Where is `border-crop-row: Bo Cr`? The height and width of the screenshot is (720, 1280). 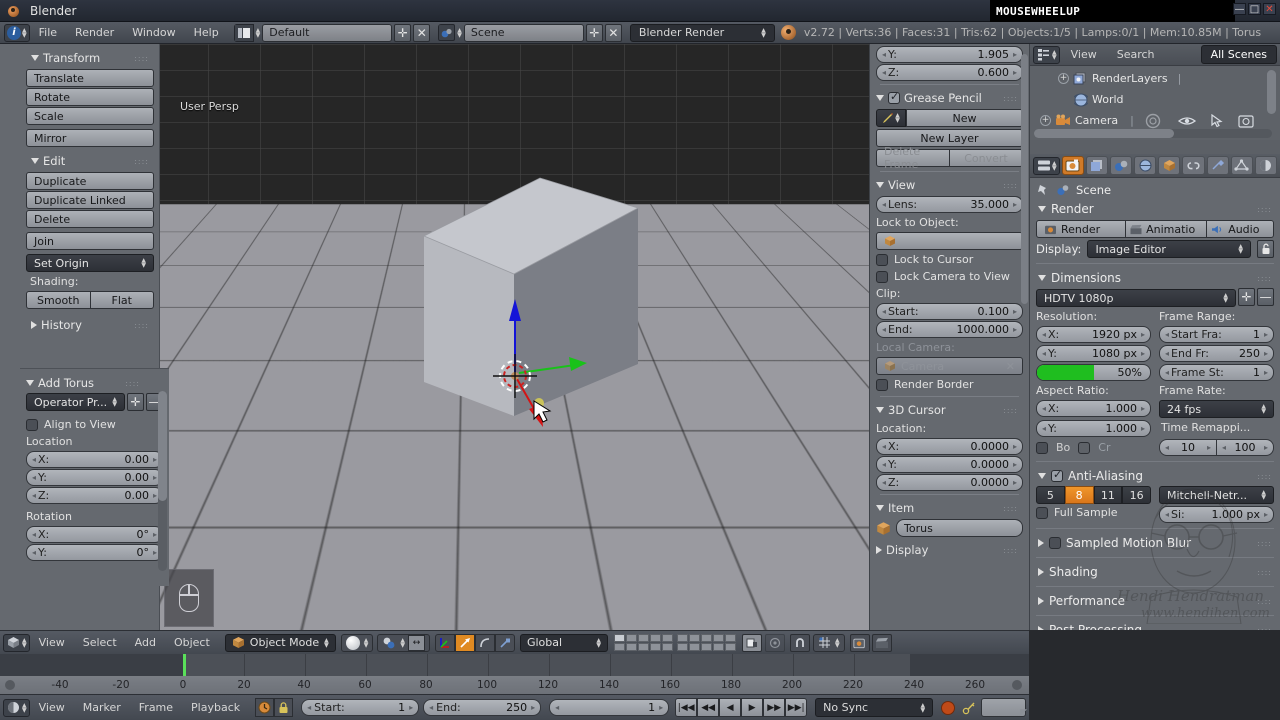
border-crop-row: Bo Cr is located at coordinates (1093, 447).